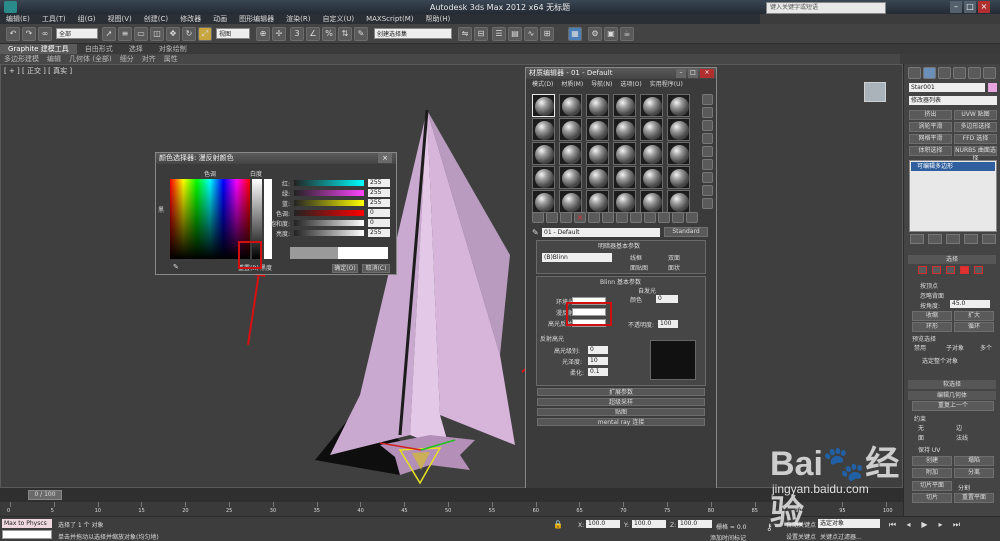  I want to click on assign-material-icon, so click(566, 217).